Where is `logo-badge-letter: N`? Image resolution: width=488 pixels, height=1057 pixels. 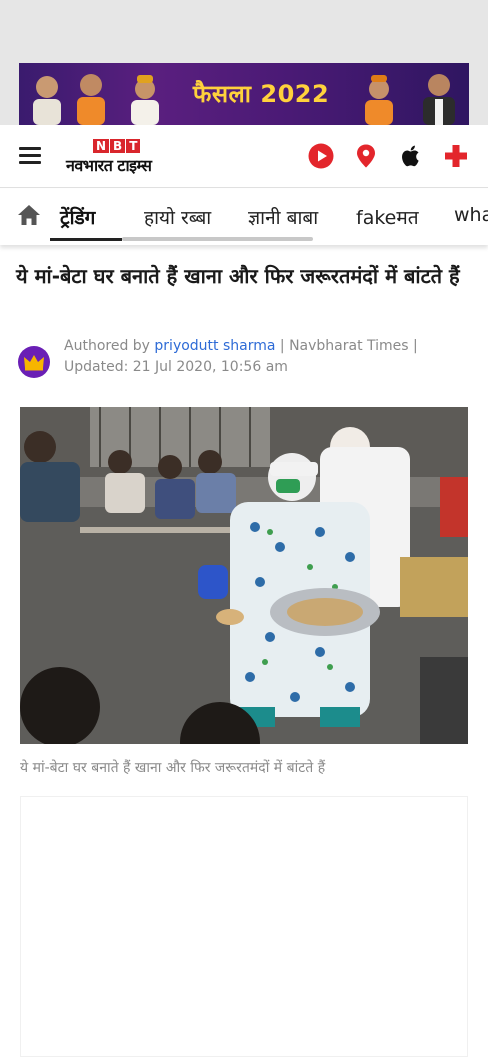
logo-badge-letter: N is located at coordinates (101, 146).